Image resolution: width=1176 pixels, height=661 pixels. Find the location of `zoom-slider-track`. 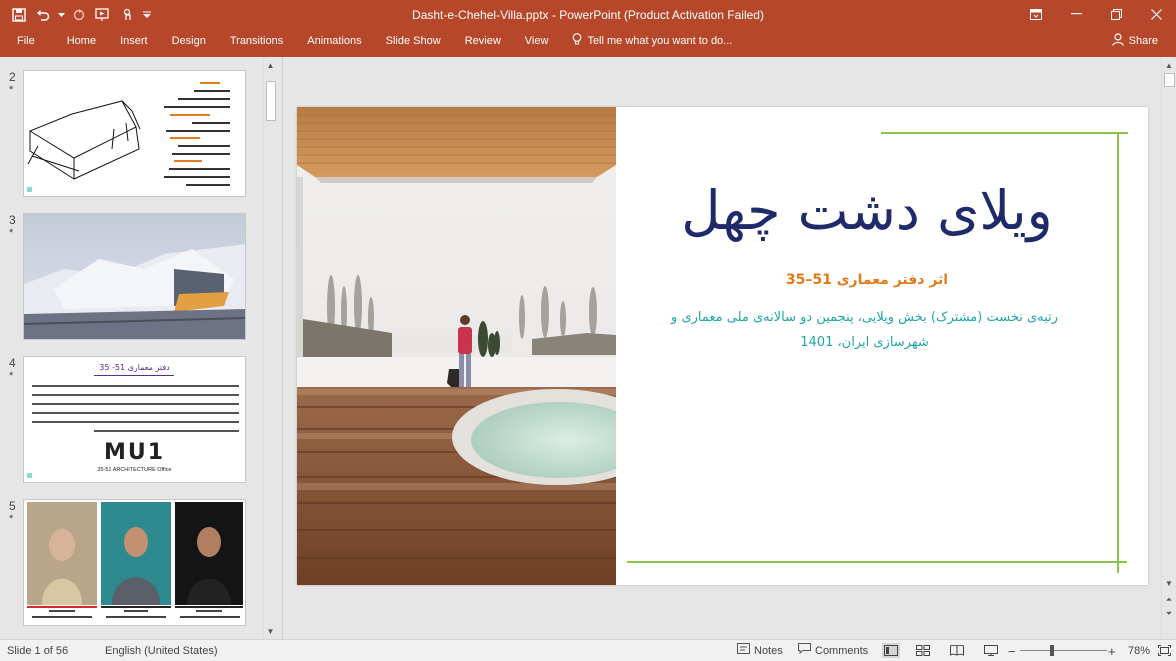

zoom-slider-track is located at coordinates (1063, 650).